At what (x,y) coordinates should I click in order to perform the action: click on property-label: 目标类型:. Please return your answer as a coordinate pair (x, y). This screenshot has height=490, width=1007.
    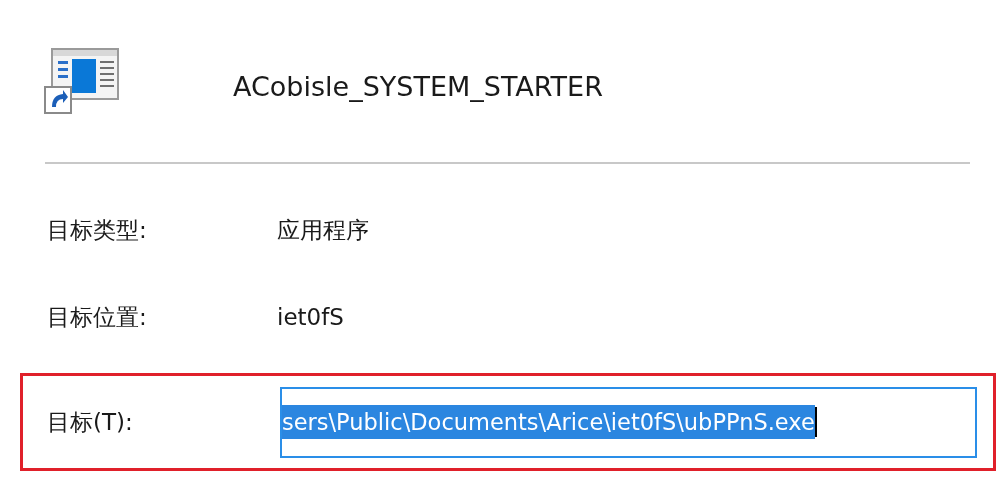
    Looking at the image, I should click on (97, 230).